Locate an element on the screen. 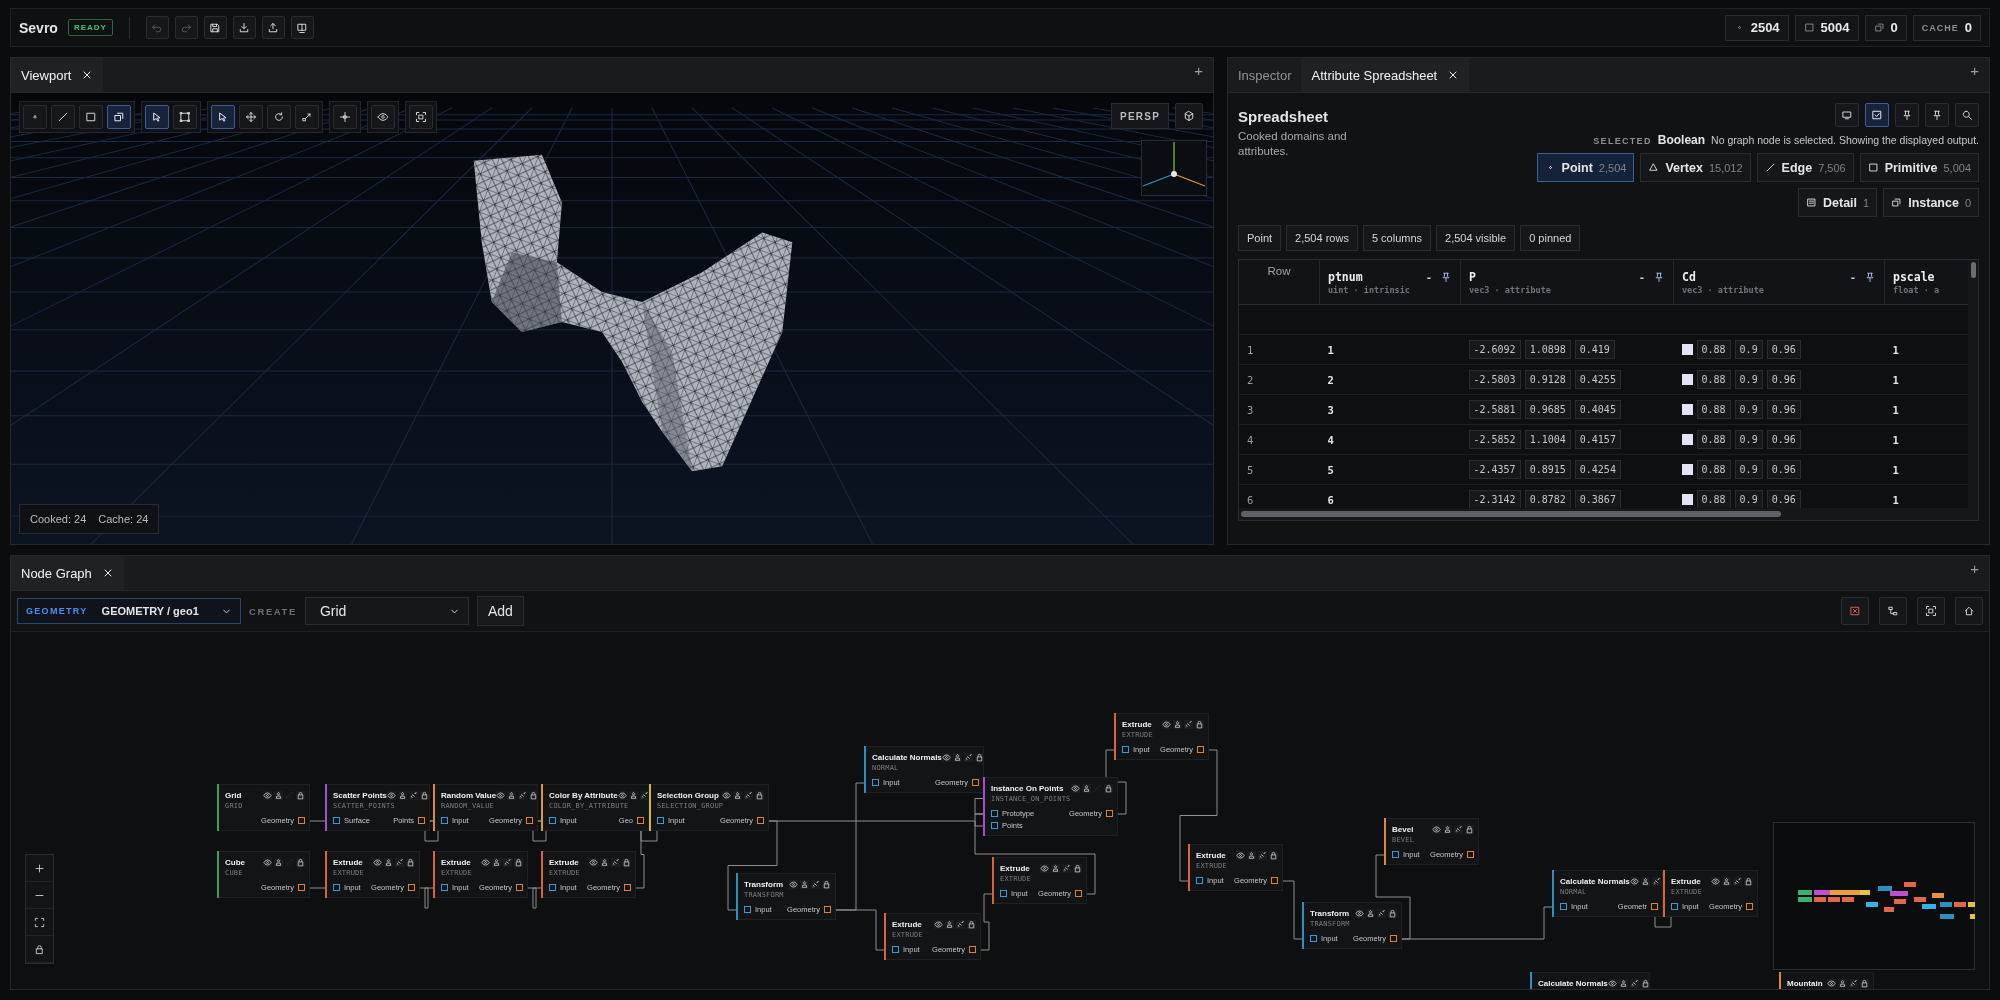 The width and height of the screenshot is (2000, 1000). cube-button is located at coordinates (1189, 116).